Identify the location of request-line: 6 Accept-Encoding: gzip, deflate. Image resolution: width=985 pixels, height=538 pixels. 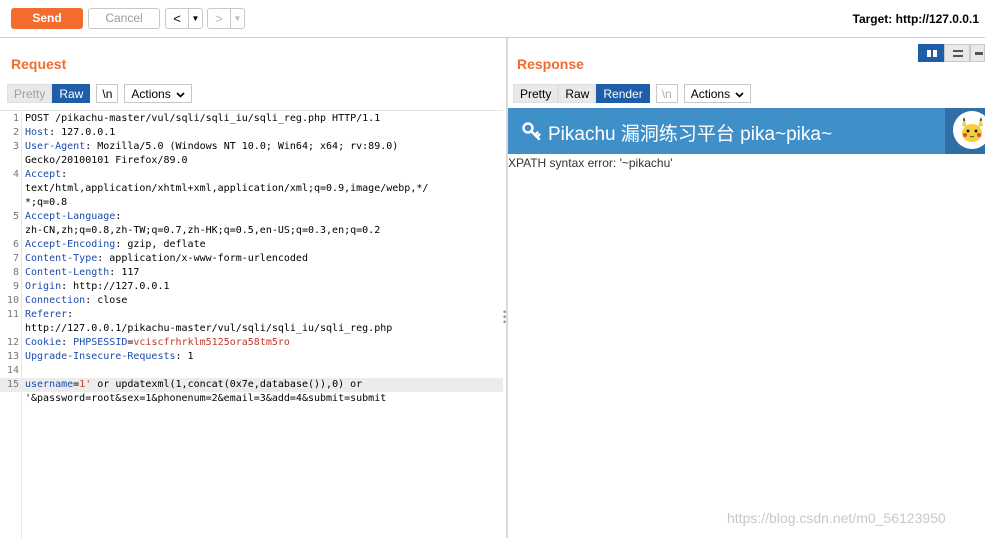
(251, 245).